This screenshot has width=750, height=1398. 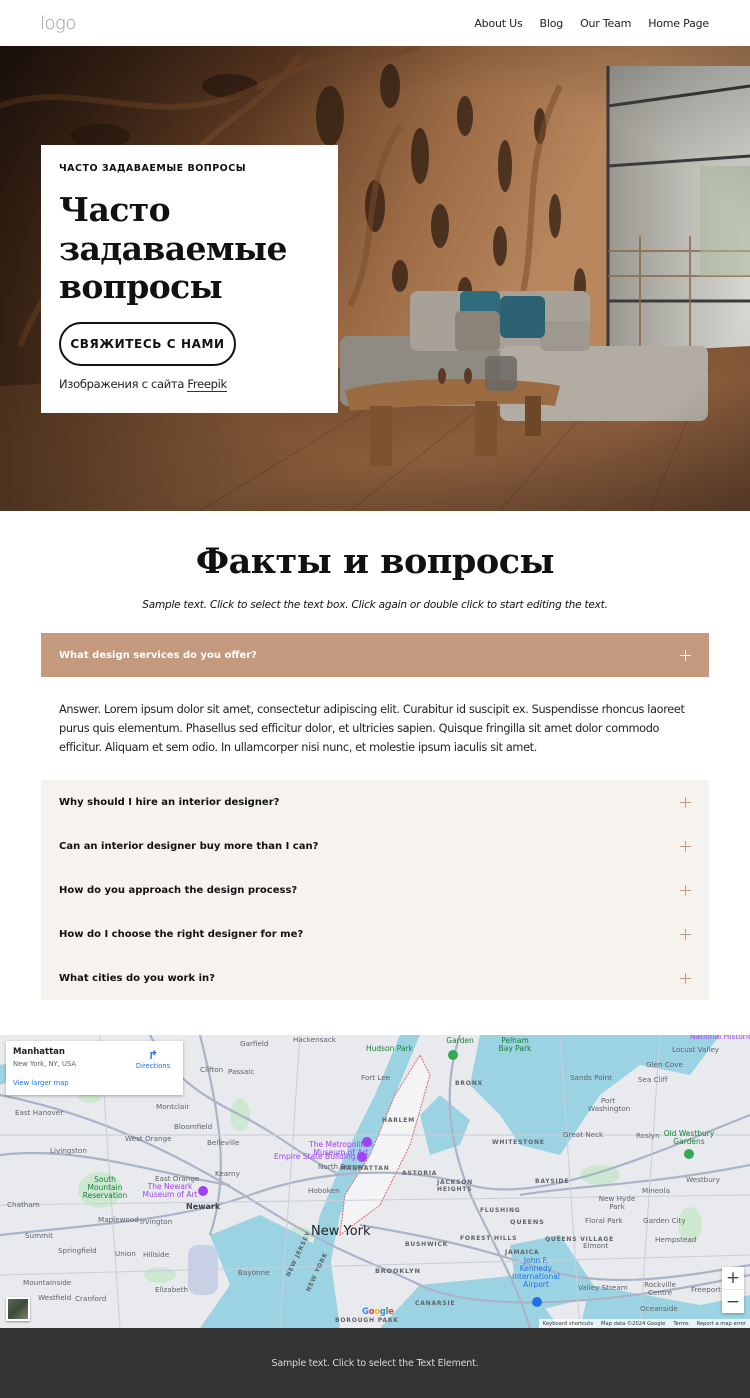 I want to click on map-label: Union, so click(x=125, y=1253).